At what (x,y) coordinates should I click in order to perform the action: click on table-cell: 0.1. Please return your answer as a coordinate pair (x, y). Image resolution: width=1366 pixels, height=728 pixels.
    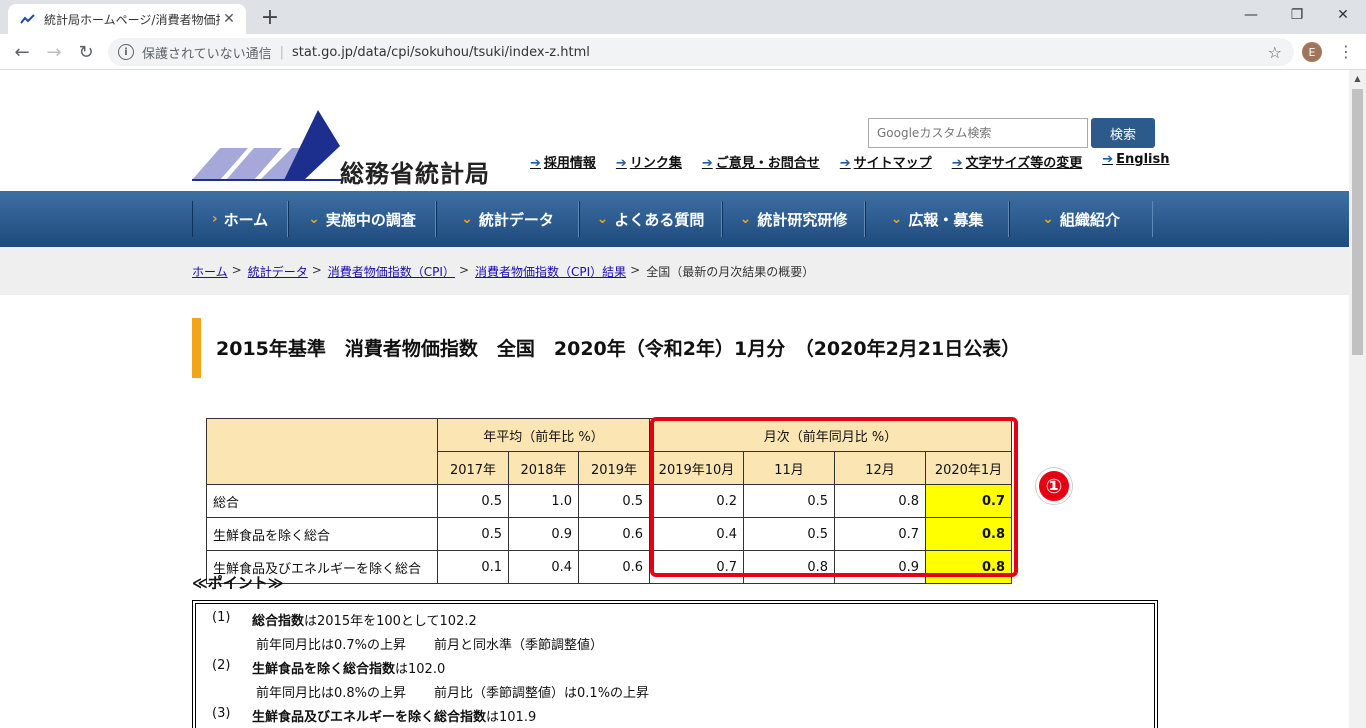
    Looking at the image, I should click on (473, 567).